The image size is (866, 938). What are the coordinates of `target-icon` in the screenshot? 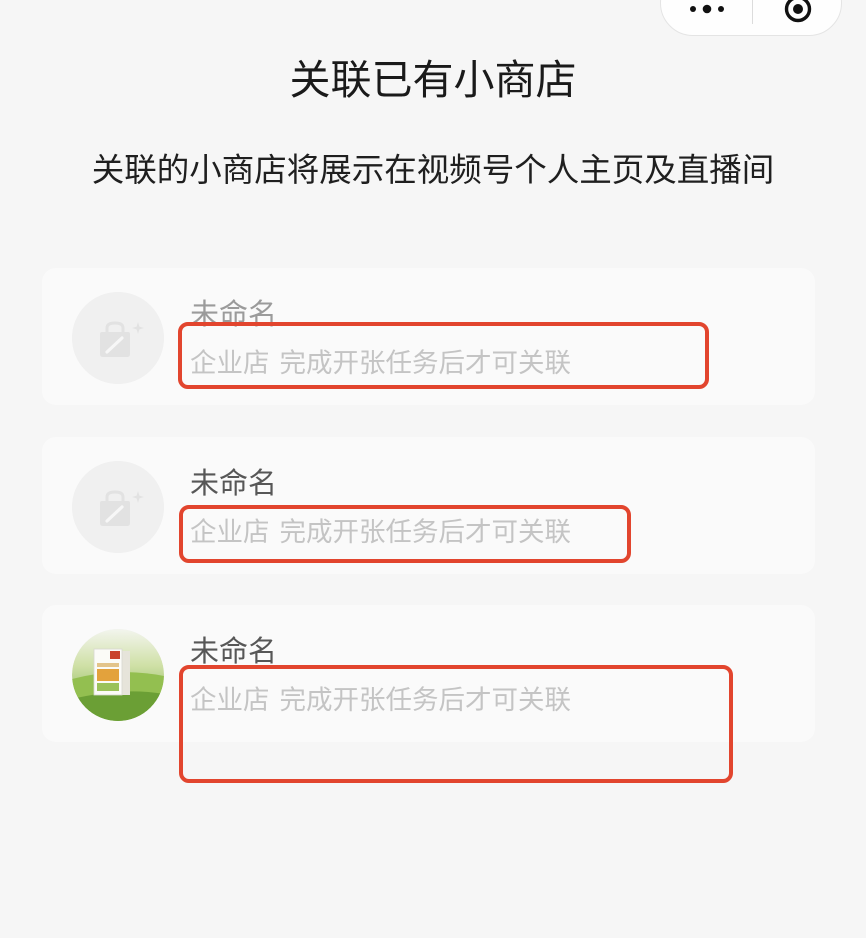 It's located at (798, 11).